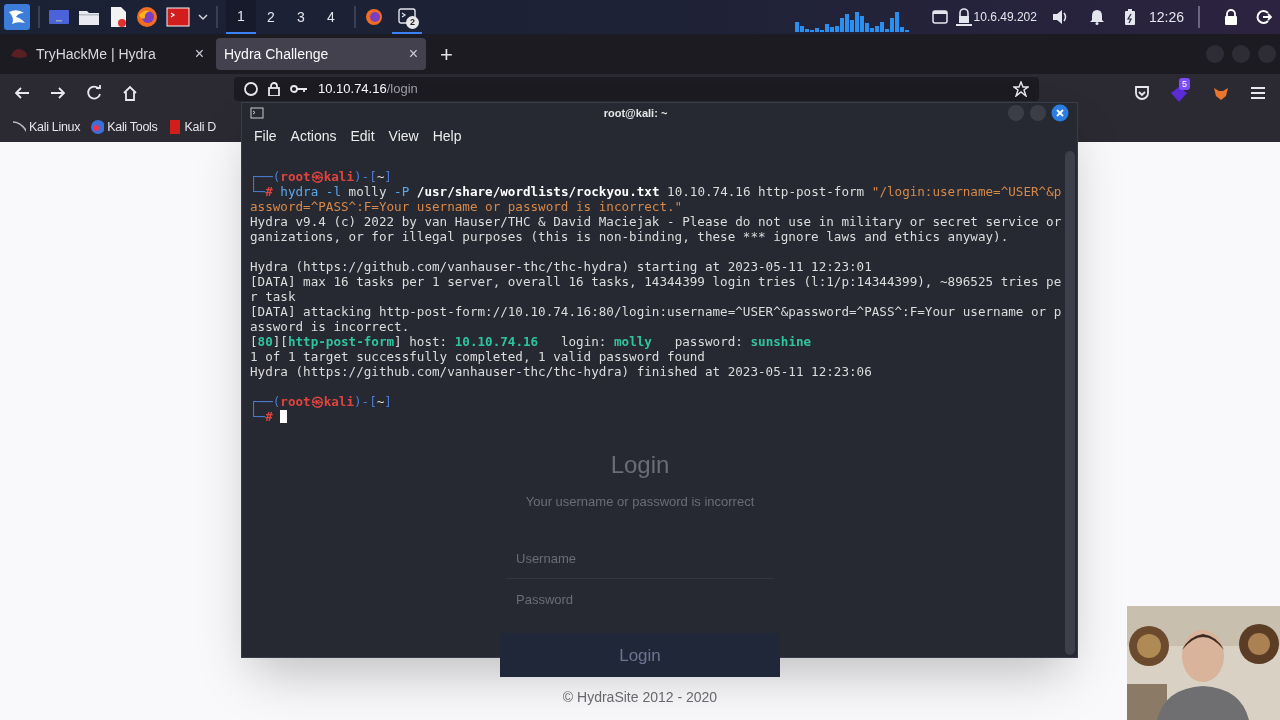  Describe the element at coordinates (446, 54) in the screenshot. I see `new-tab-button: +` at that location.